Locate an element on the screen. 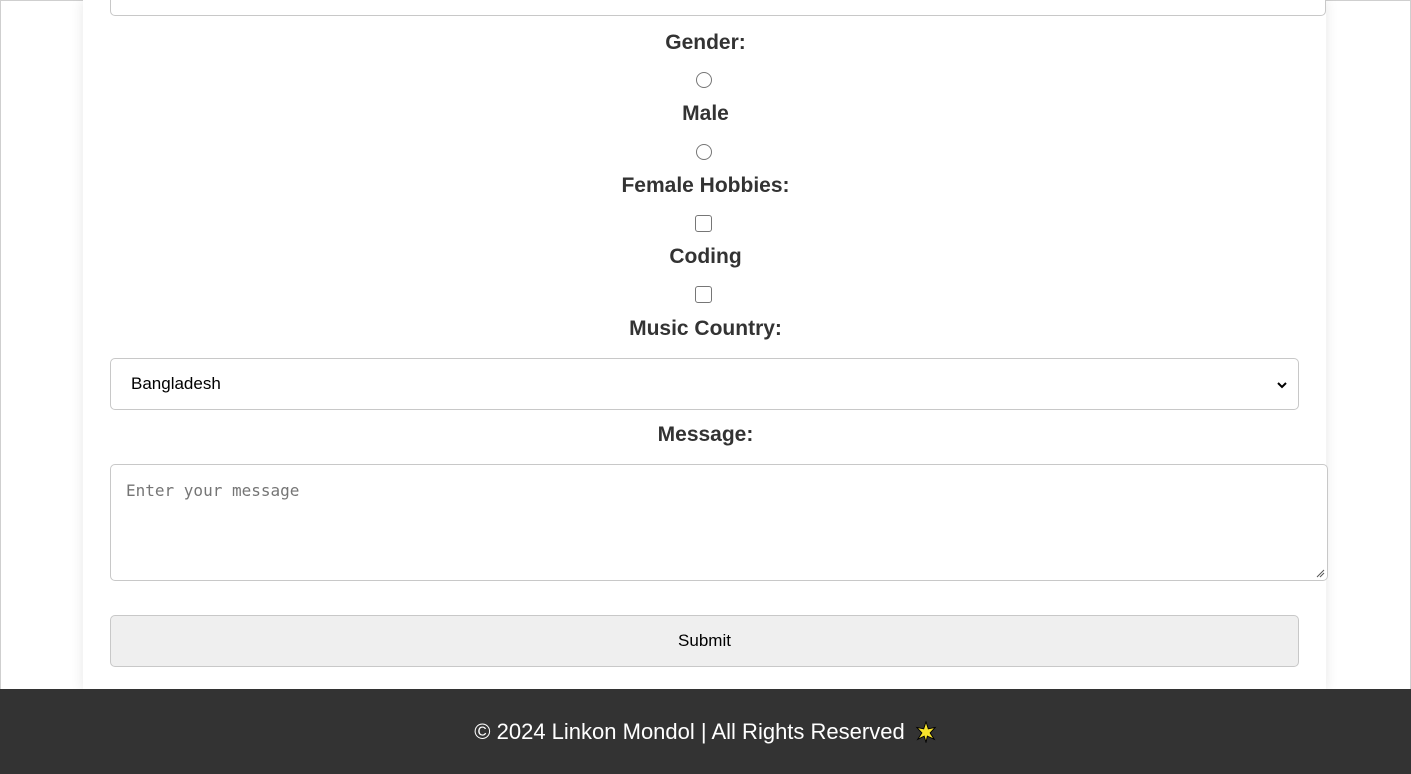 This screenshot has height=774, width=1411. resize-handle-icon is located at coordinates (1320, 573).